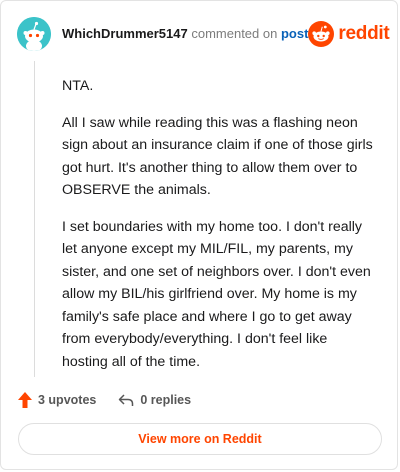  I want to click on brand-wordmark: reddit, so click(364, 33).